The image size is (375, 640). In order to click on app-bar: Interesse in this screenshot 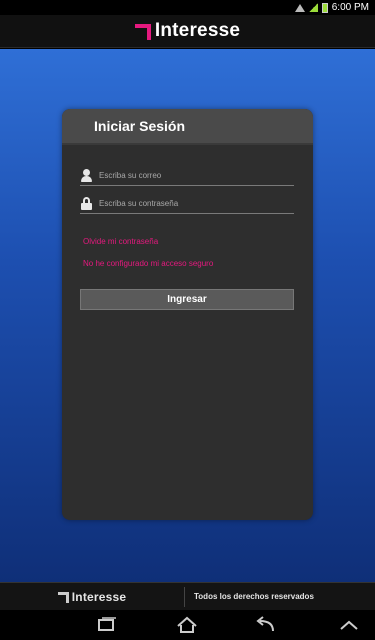, I will do `click(187, 31)`.